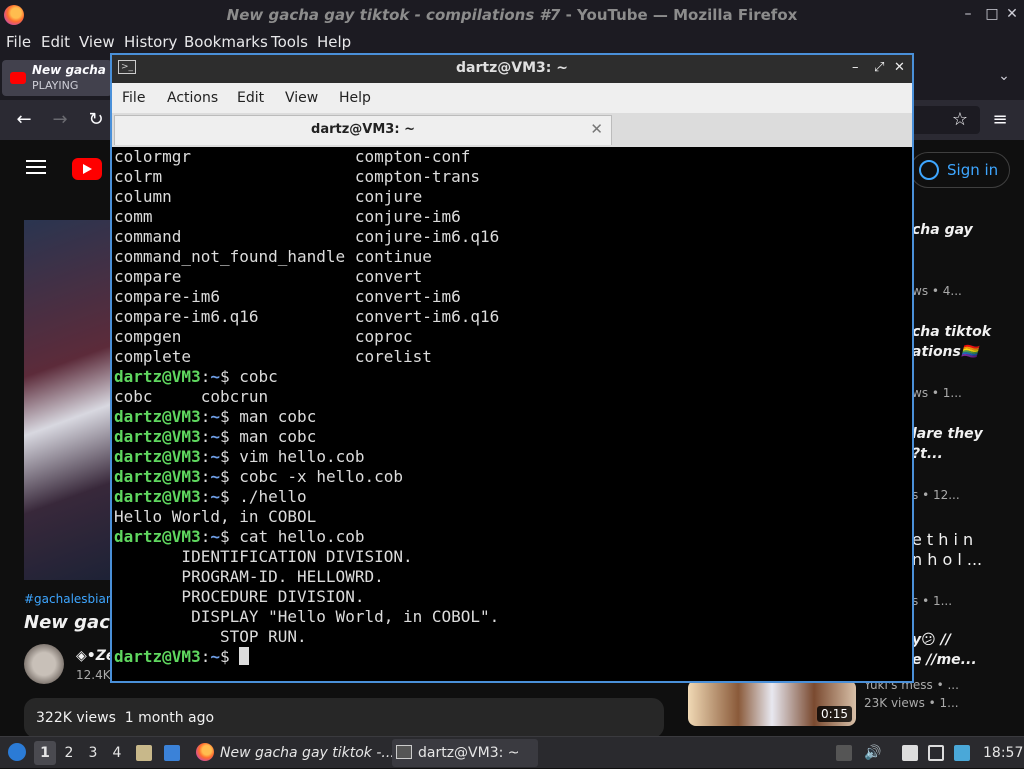 This screenshot has width=1024, height=769. Describe the element at coordinates (393, 15) in the screenshot. I see `title-video-name: New gacha gay tiktok - compilations #7` at that location.